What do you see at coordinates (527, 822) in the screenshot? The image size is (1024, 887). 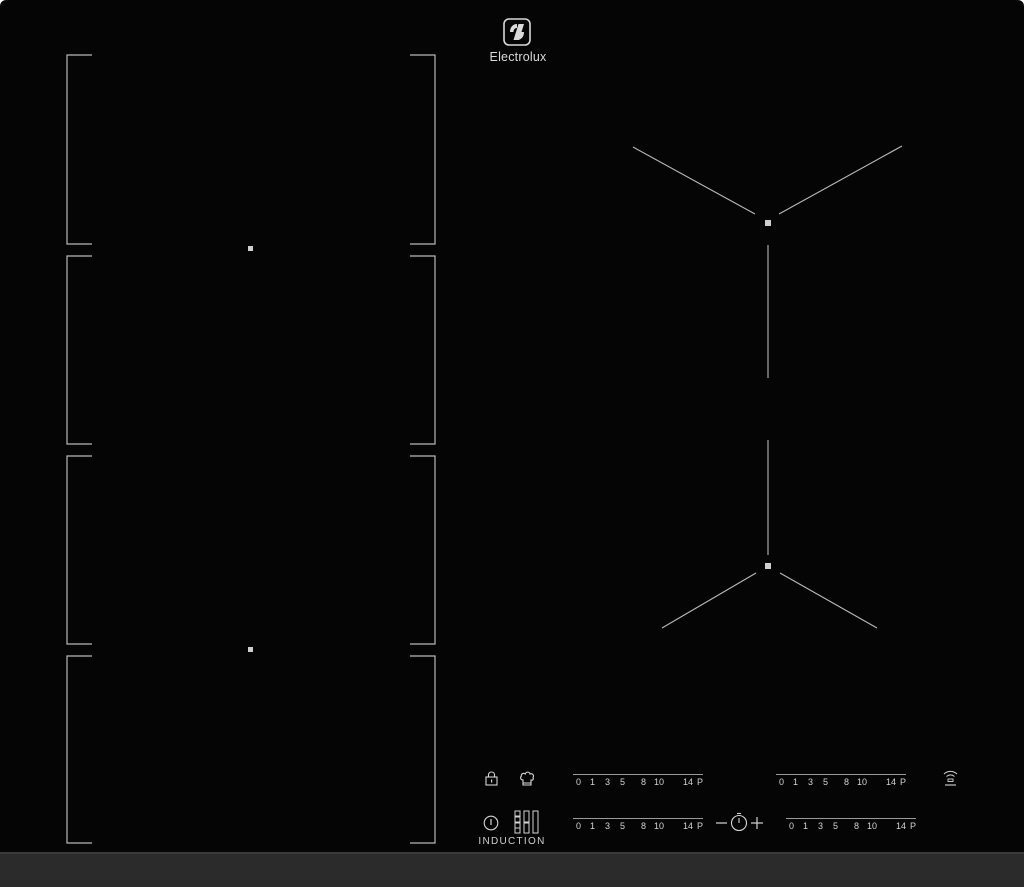 I see `bridge-zones-icon` at bounding box center [527, 822].